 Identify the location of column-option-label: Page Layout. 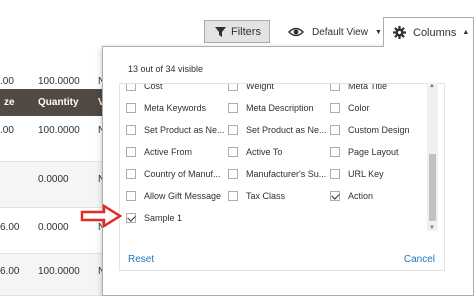
(373, 152).